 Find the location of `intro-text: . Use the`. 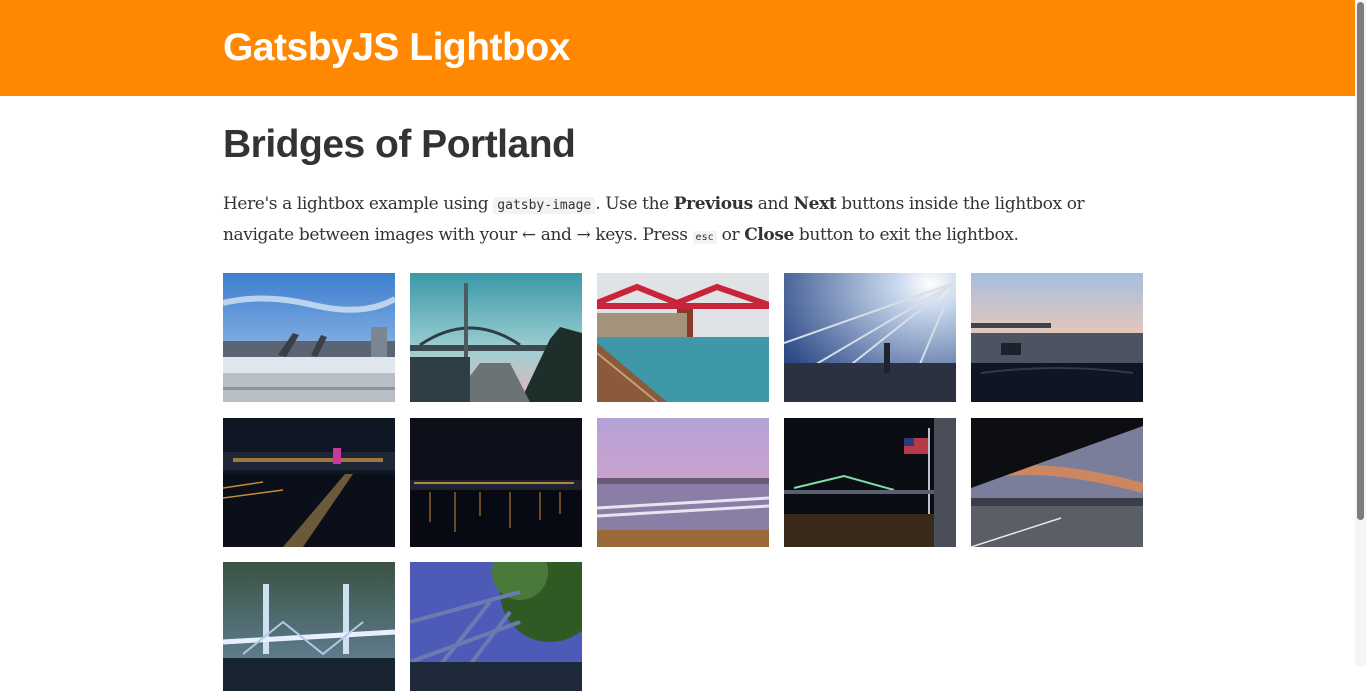

intro-text: . Use the is located at coordinates (634, 204).